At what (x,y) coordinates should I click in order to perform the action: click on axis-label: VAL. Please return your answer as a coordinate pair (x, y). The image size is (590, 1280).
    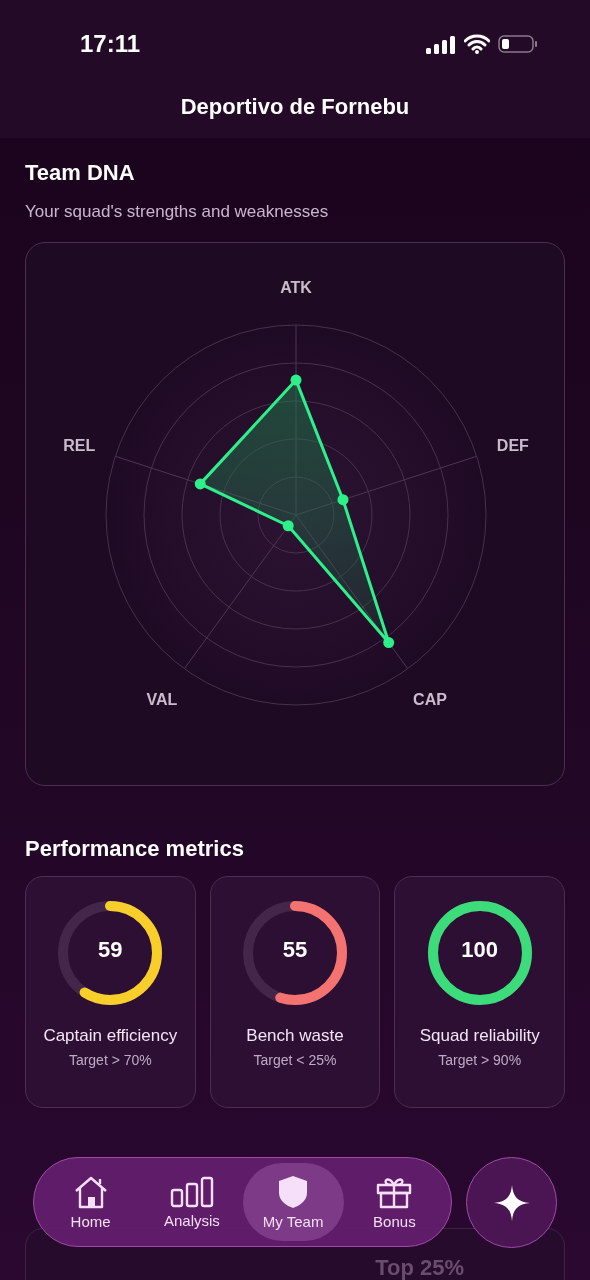
    Looking at the image, I should click on (162, 700).